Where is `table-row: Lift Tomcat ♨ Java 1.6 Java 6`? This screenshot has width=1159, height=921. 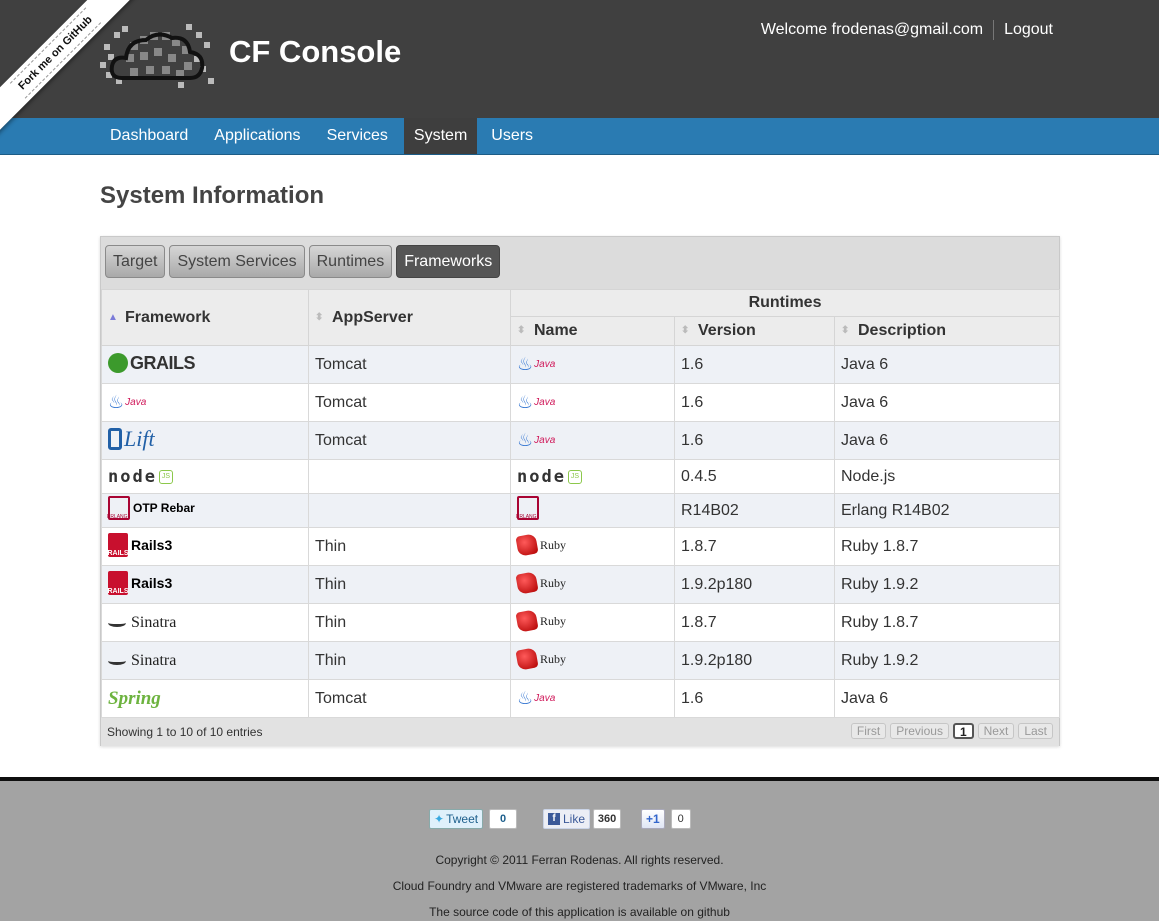 table-row: Lift Tomcat ♨ Java 1.6 Java 6 is located at coordinates (581, 440).